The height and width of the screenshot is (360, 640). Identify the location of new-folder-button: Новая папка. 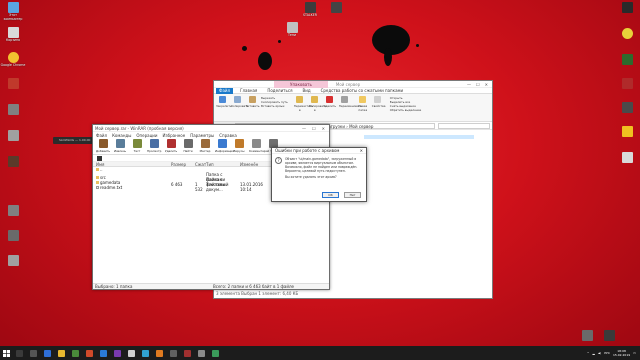
(363, 104).